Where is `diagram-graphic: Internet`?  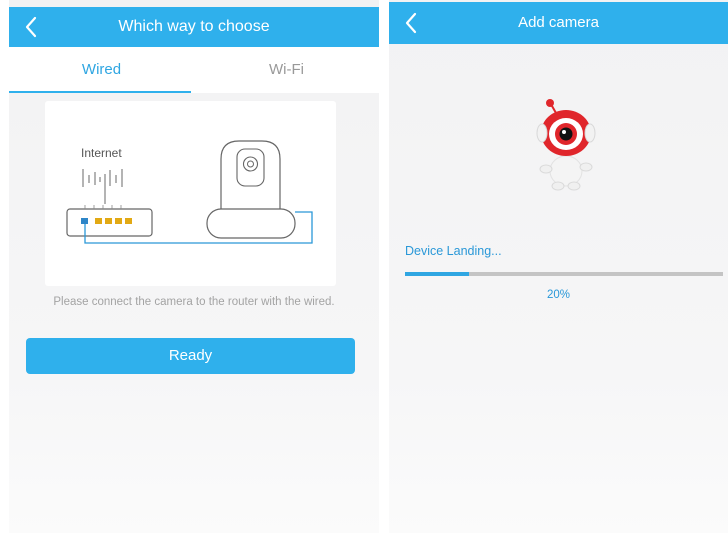
diagram-graphic: Internet is located at coordinates (189, 192).